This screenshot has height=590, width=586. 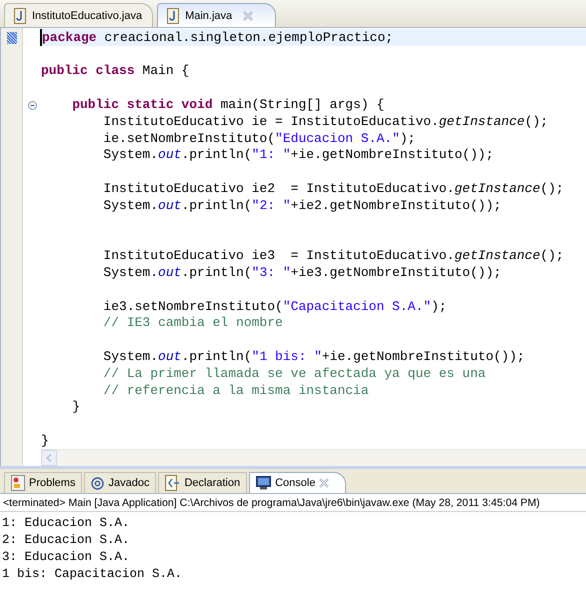 I want to click on console-output-line: 1 bis: Capacitacion S.A., so click(x=92, y=574).